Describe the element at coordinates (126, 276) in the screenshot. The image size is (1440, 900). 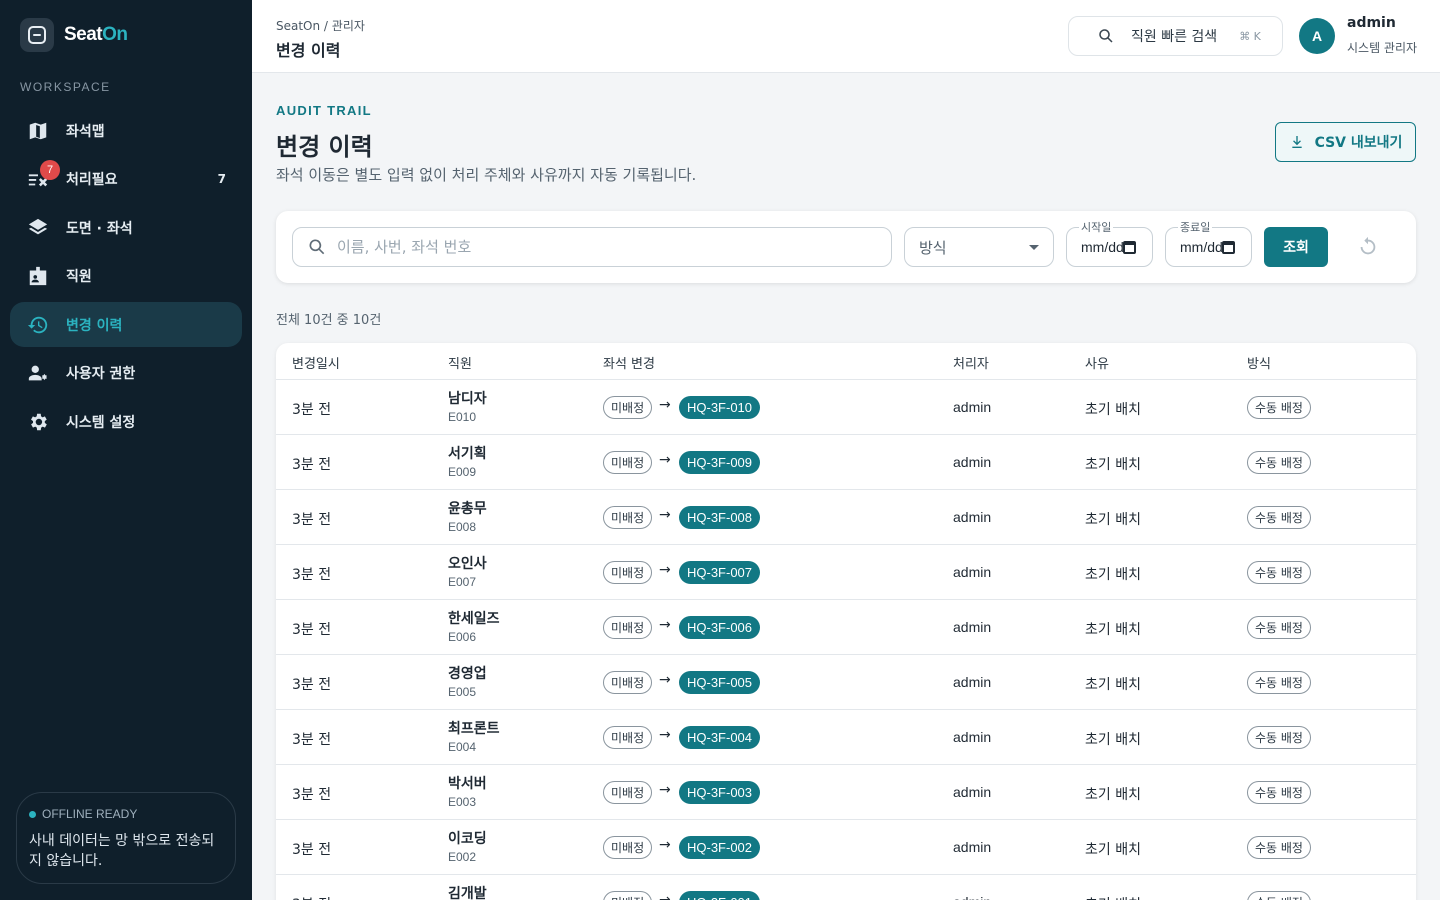
I see `sidebar-item-employees: 직원` at that location.